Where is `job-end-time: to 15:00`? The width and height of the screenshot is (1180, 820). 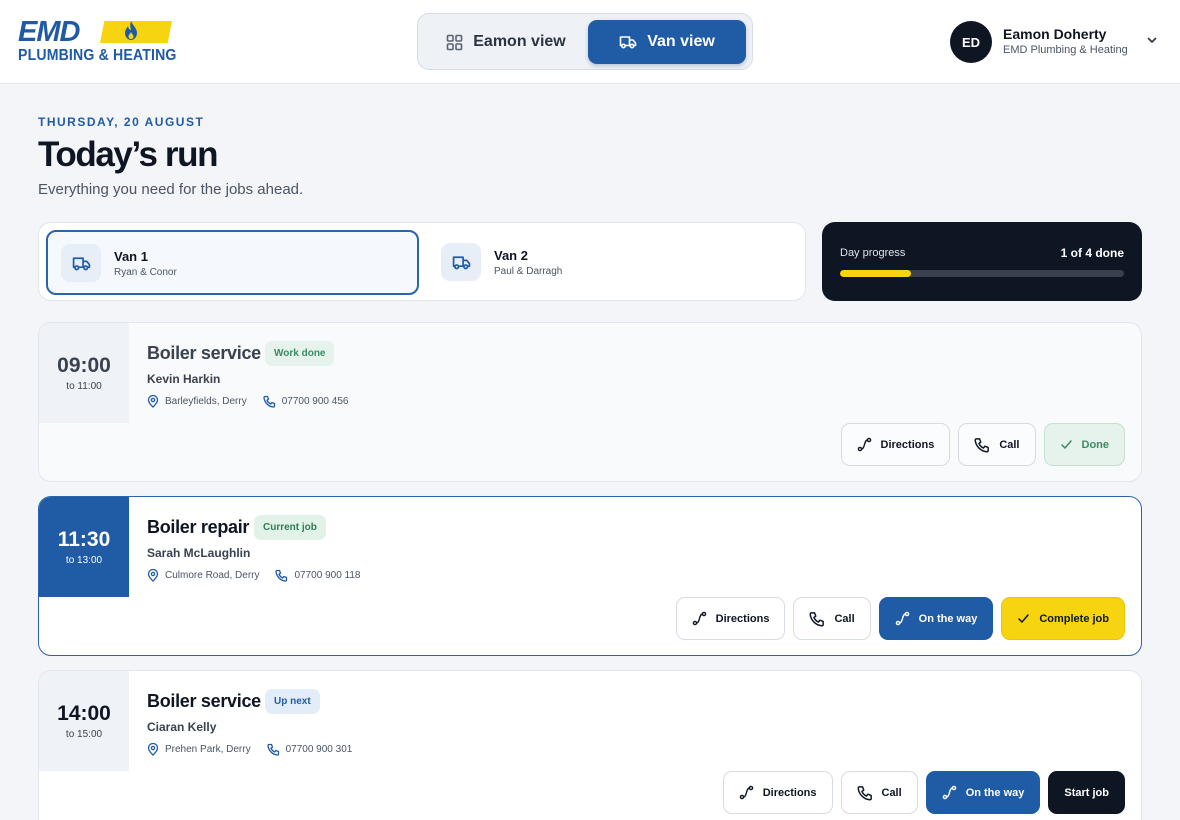
job-end-time: to 15:00 is located at coordinates (84, 734).